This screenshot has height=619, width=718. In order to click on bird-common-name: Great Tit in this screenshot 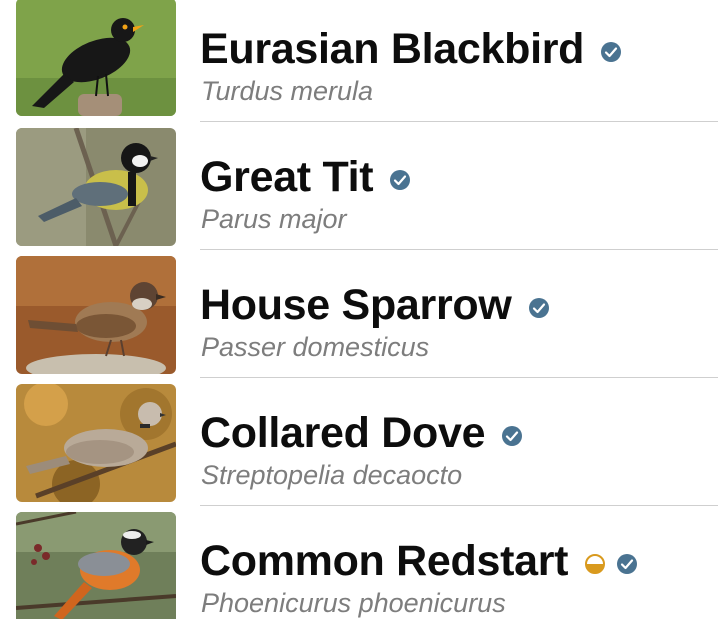, I will do `click(287, 176)`.